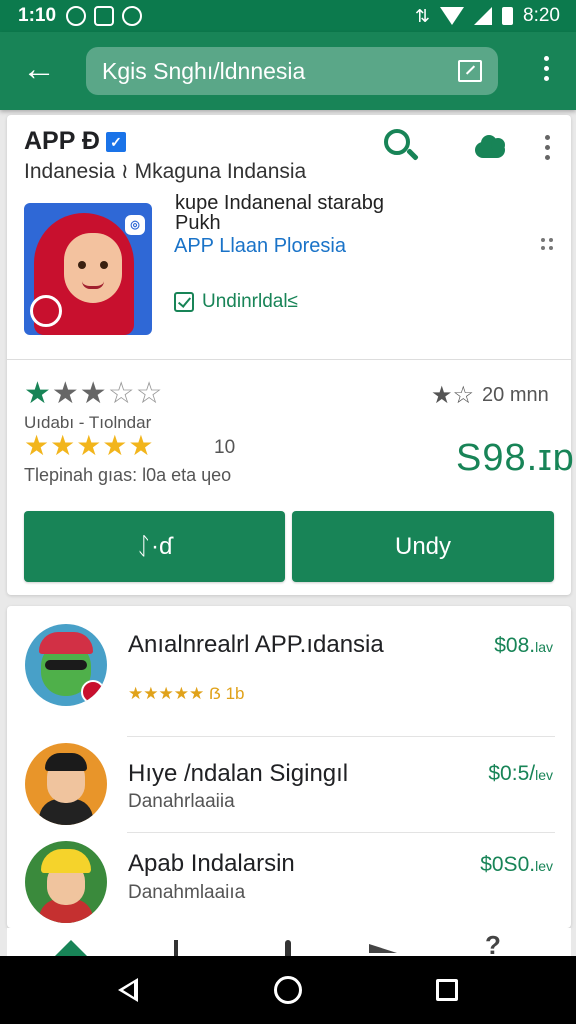  I want to click on publisher-link: APP Llaan Ploresia, so click(260, 246).